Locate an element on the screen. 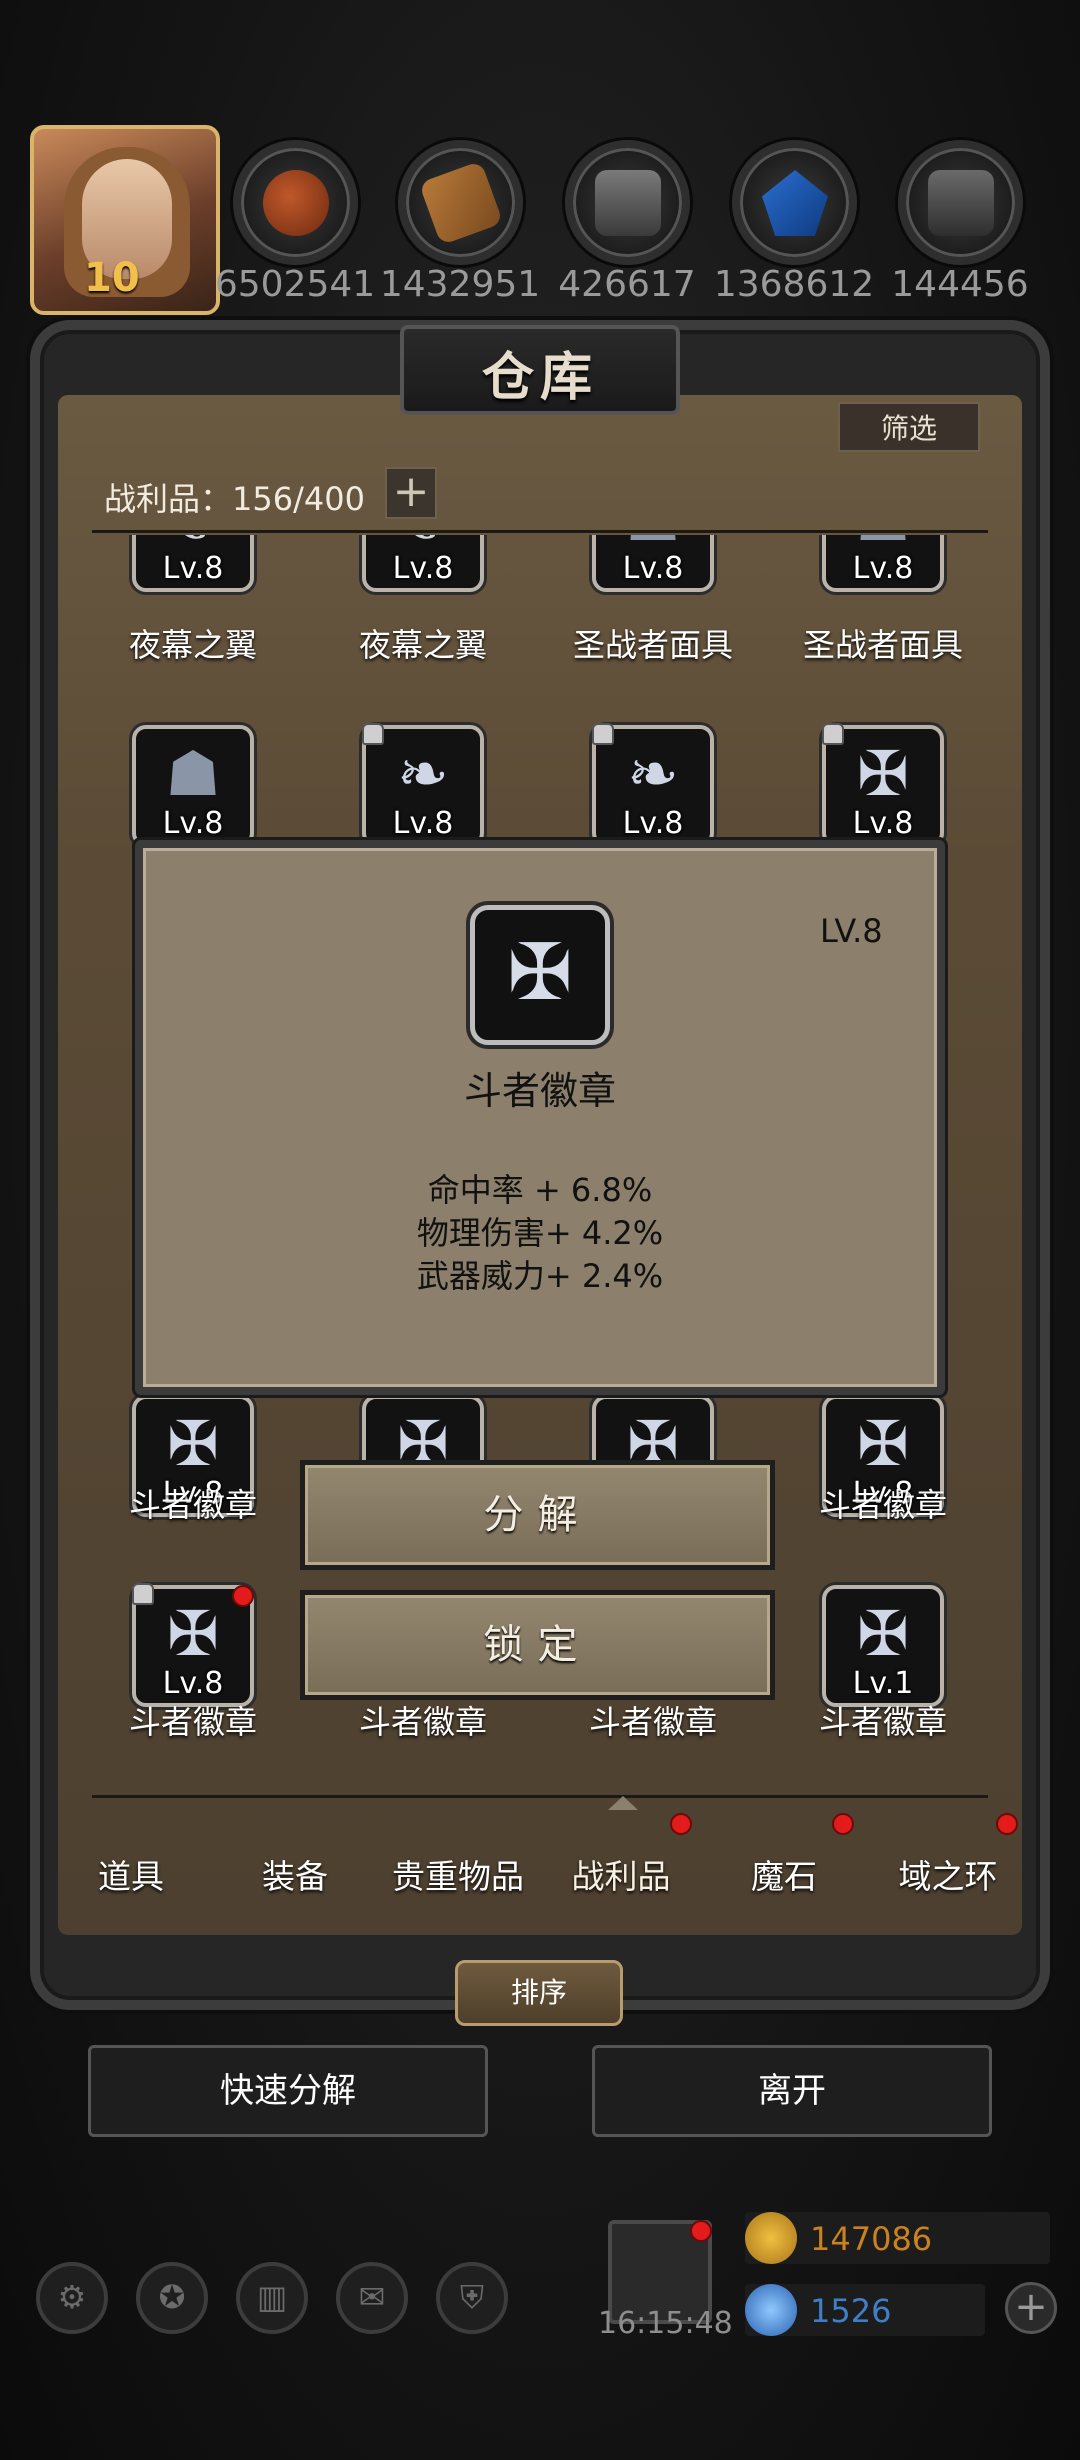  divider-top is located at coordinates (540, 531).